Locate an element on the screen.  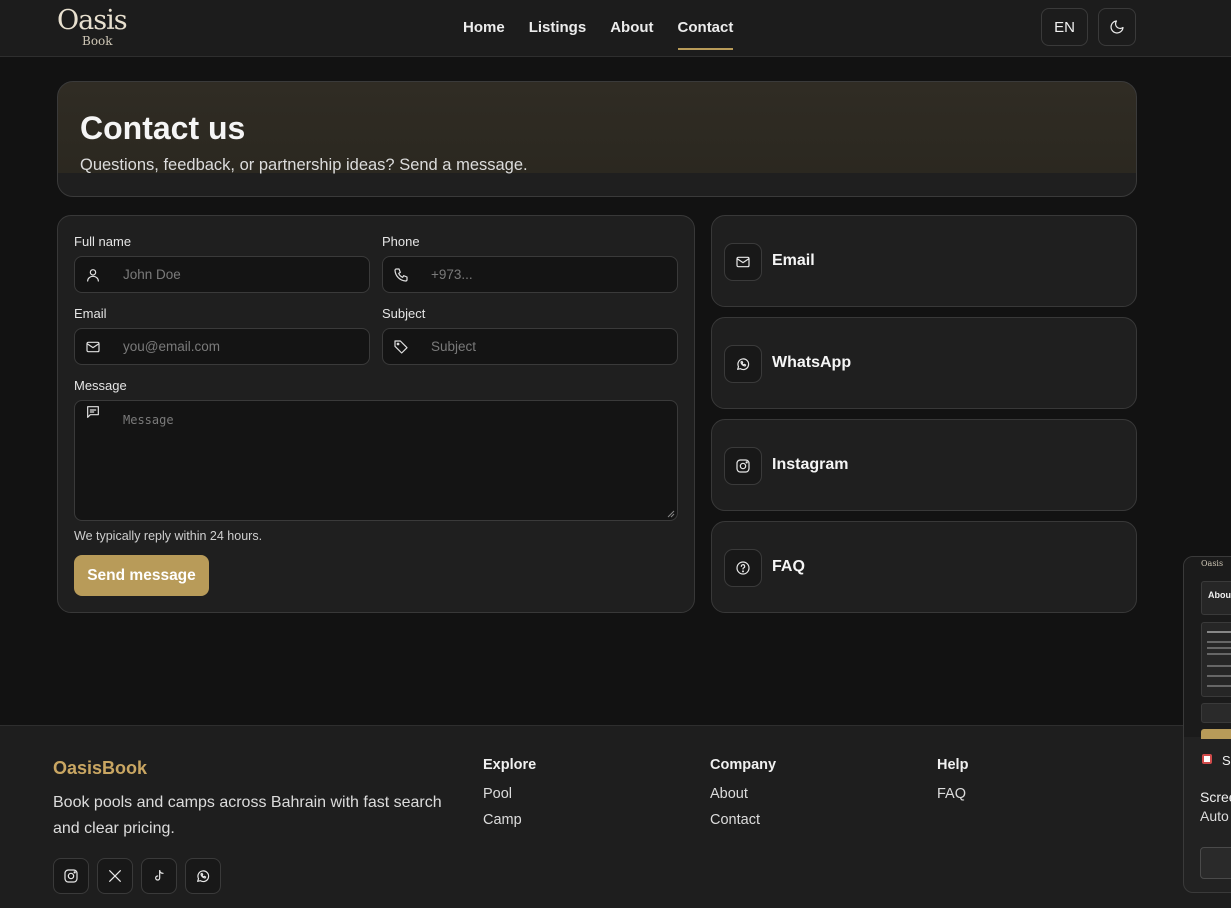
instagram-link is located at coordinates (71, 876).